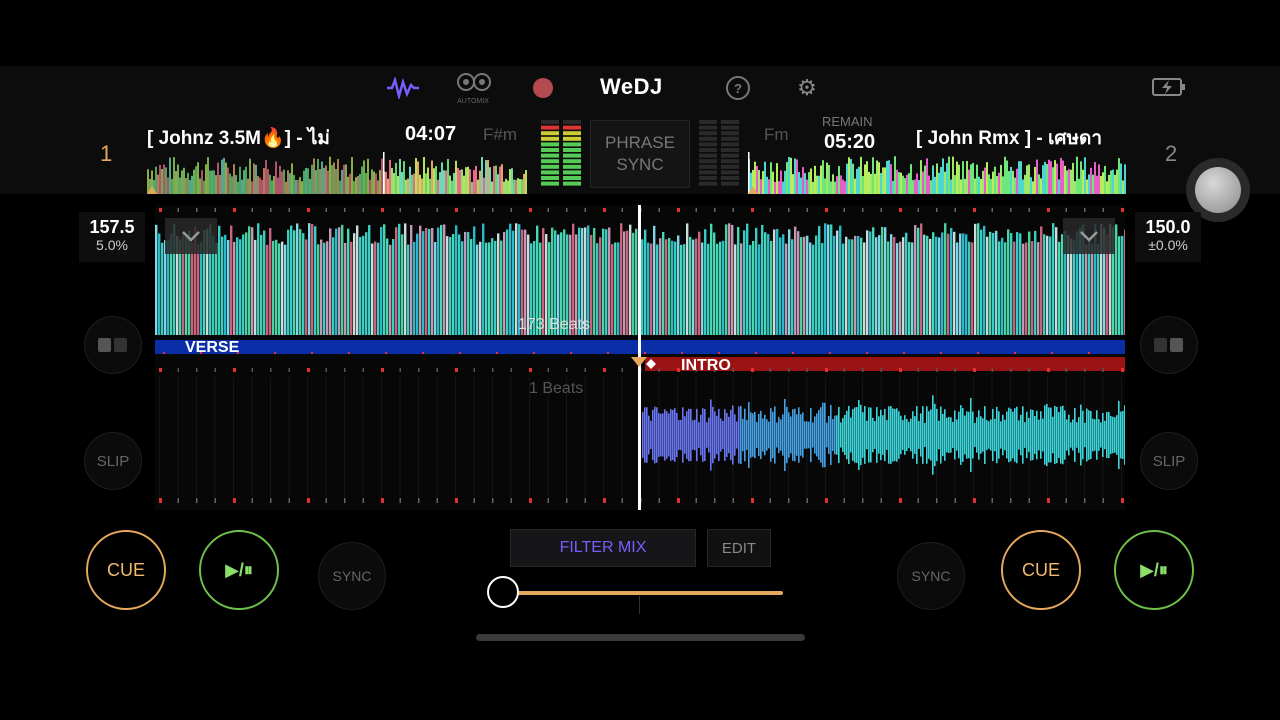 This screenshot has height=720, width=1280. What do you see at coordinates (503, 592) in the screenshot?
I see `crossfader-knob` at bounding box center [503, 592].